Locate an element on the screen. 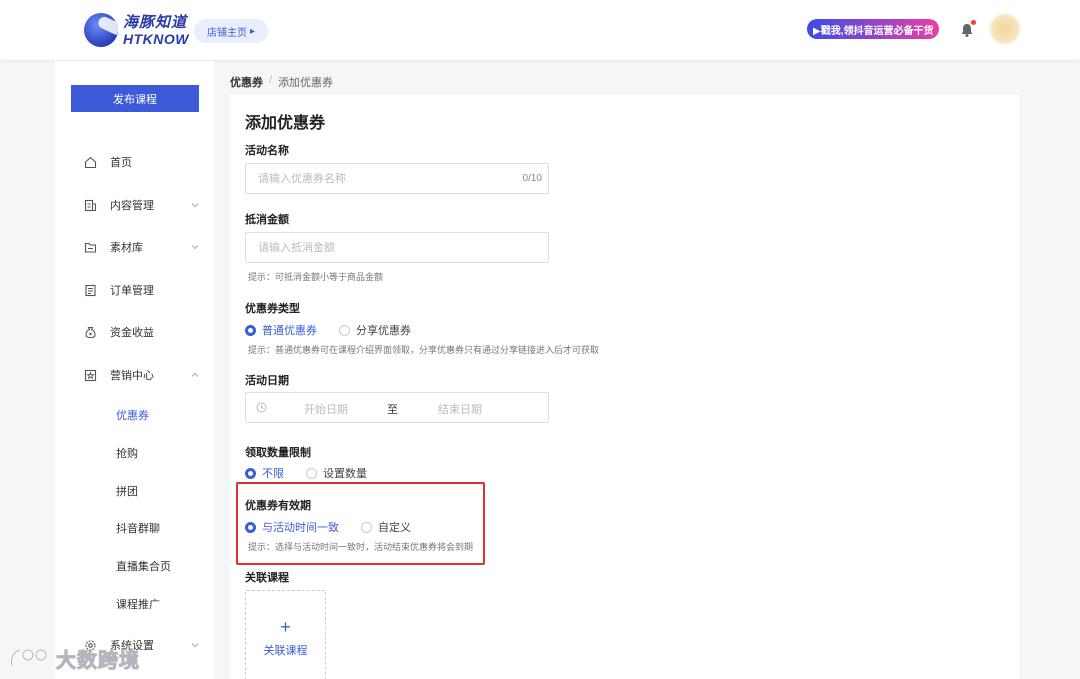 This screenshot has height=679, width=1080. date-separator: 至 is located at coordinates (392, 410).